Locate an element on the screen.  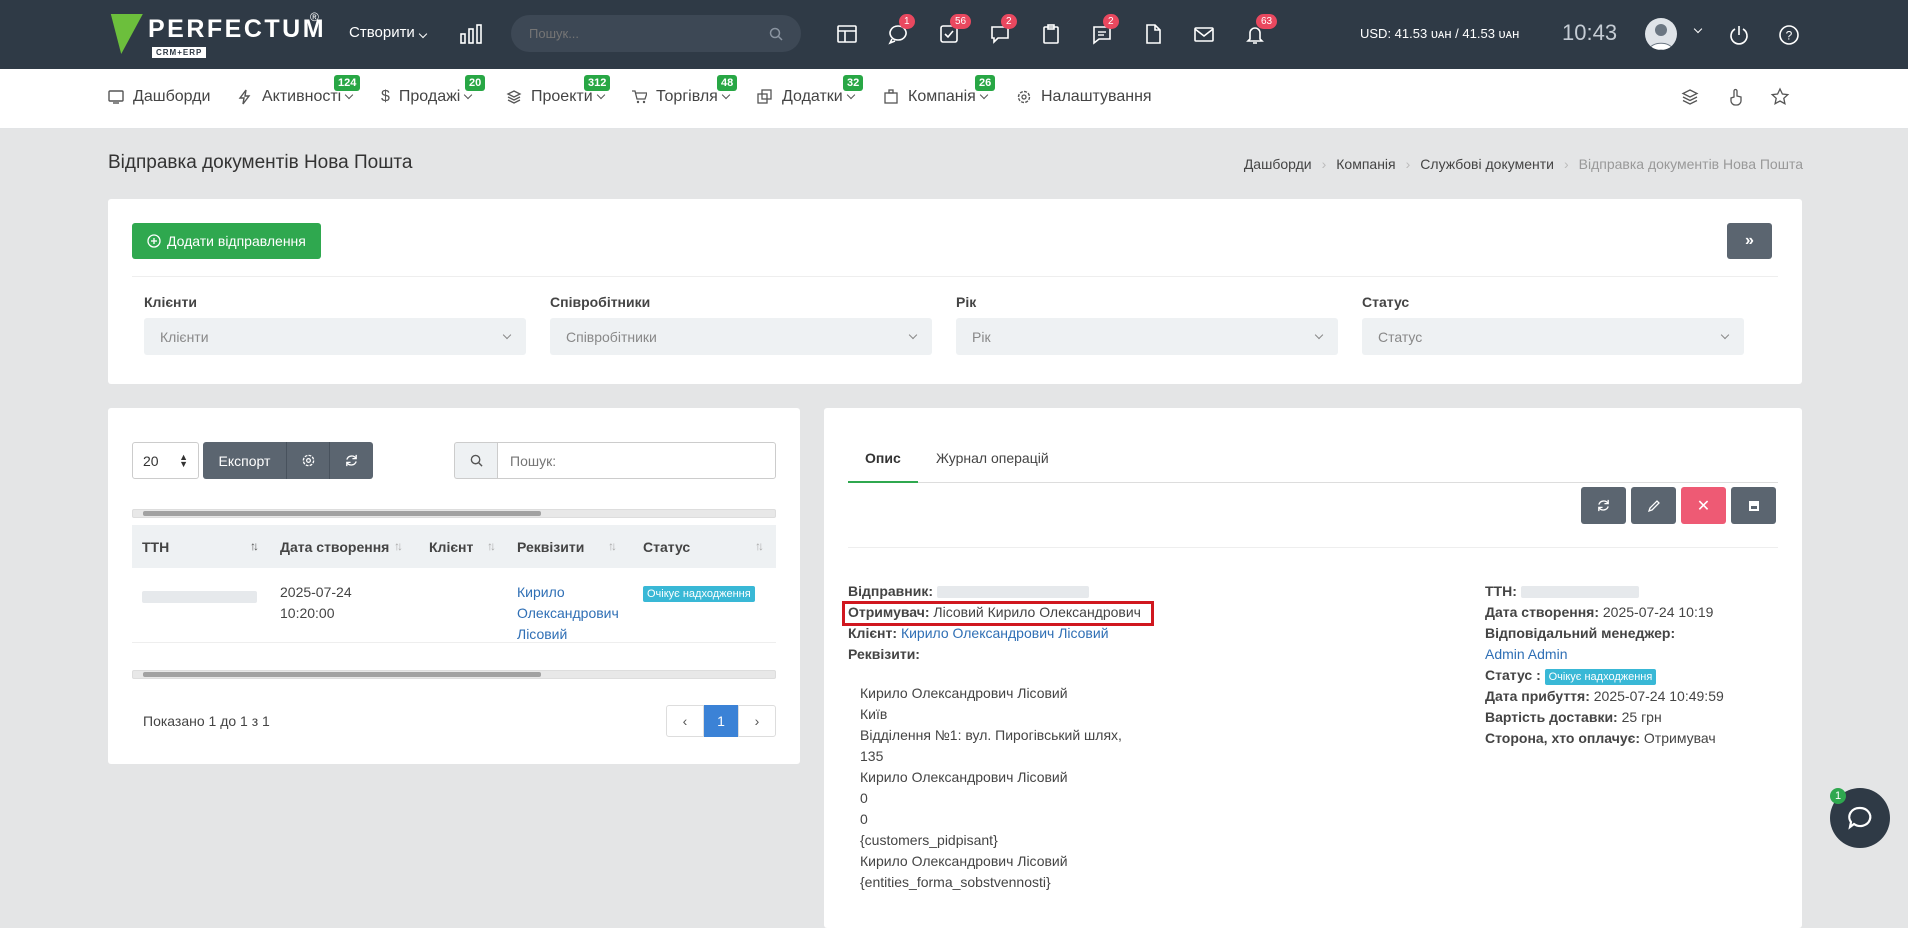
chat-icon: 1 is located at coordinates (901, 29).